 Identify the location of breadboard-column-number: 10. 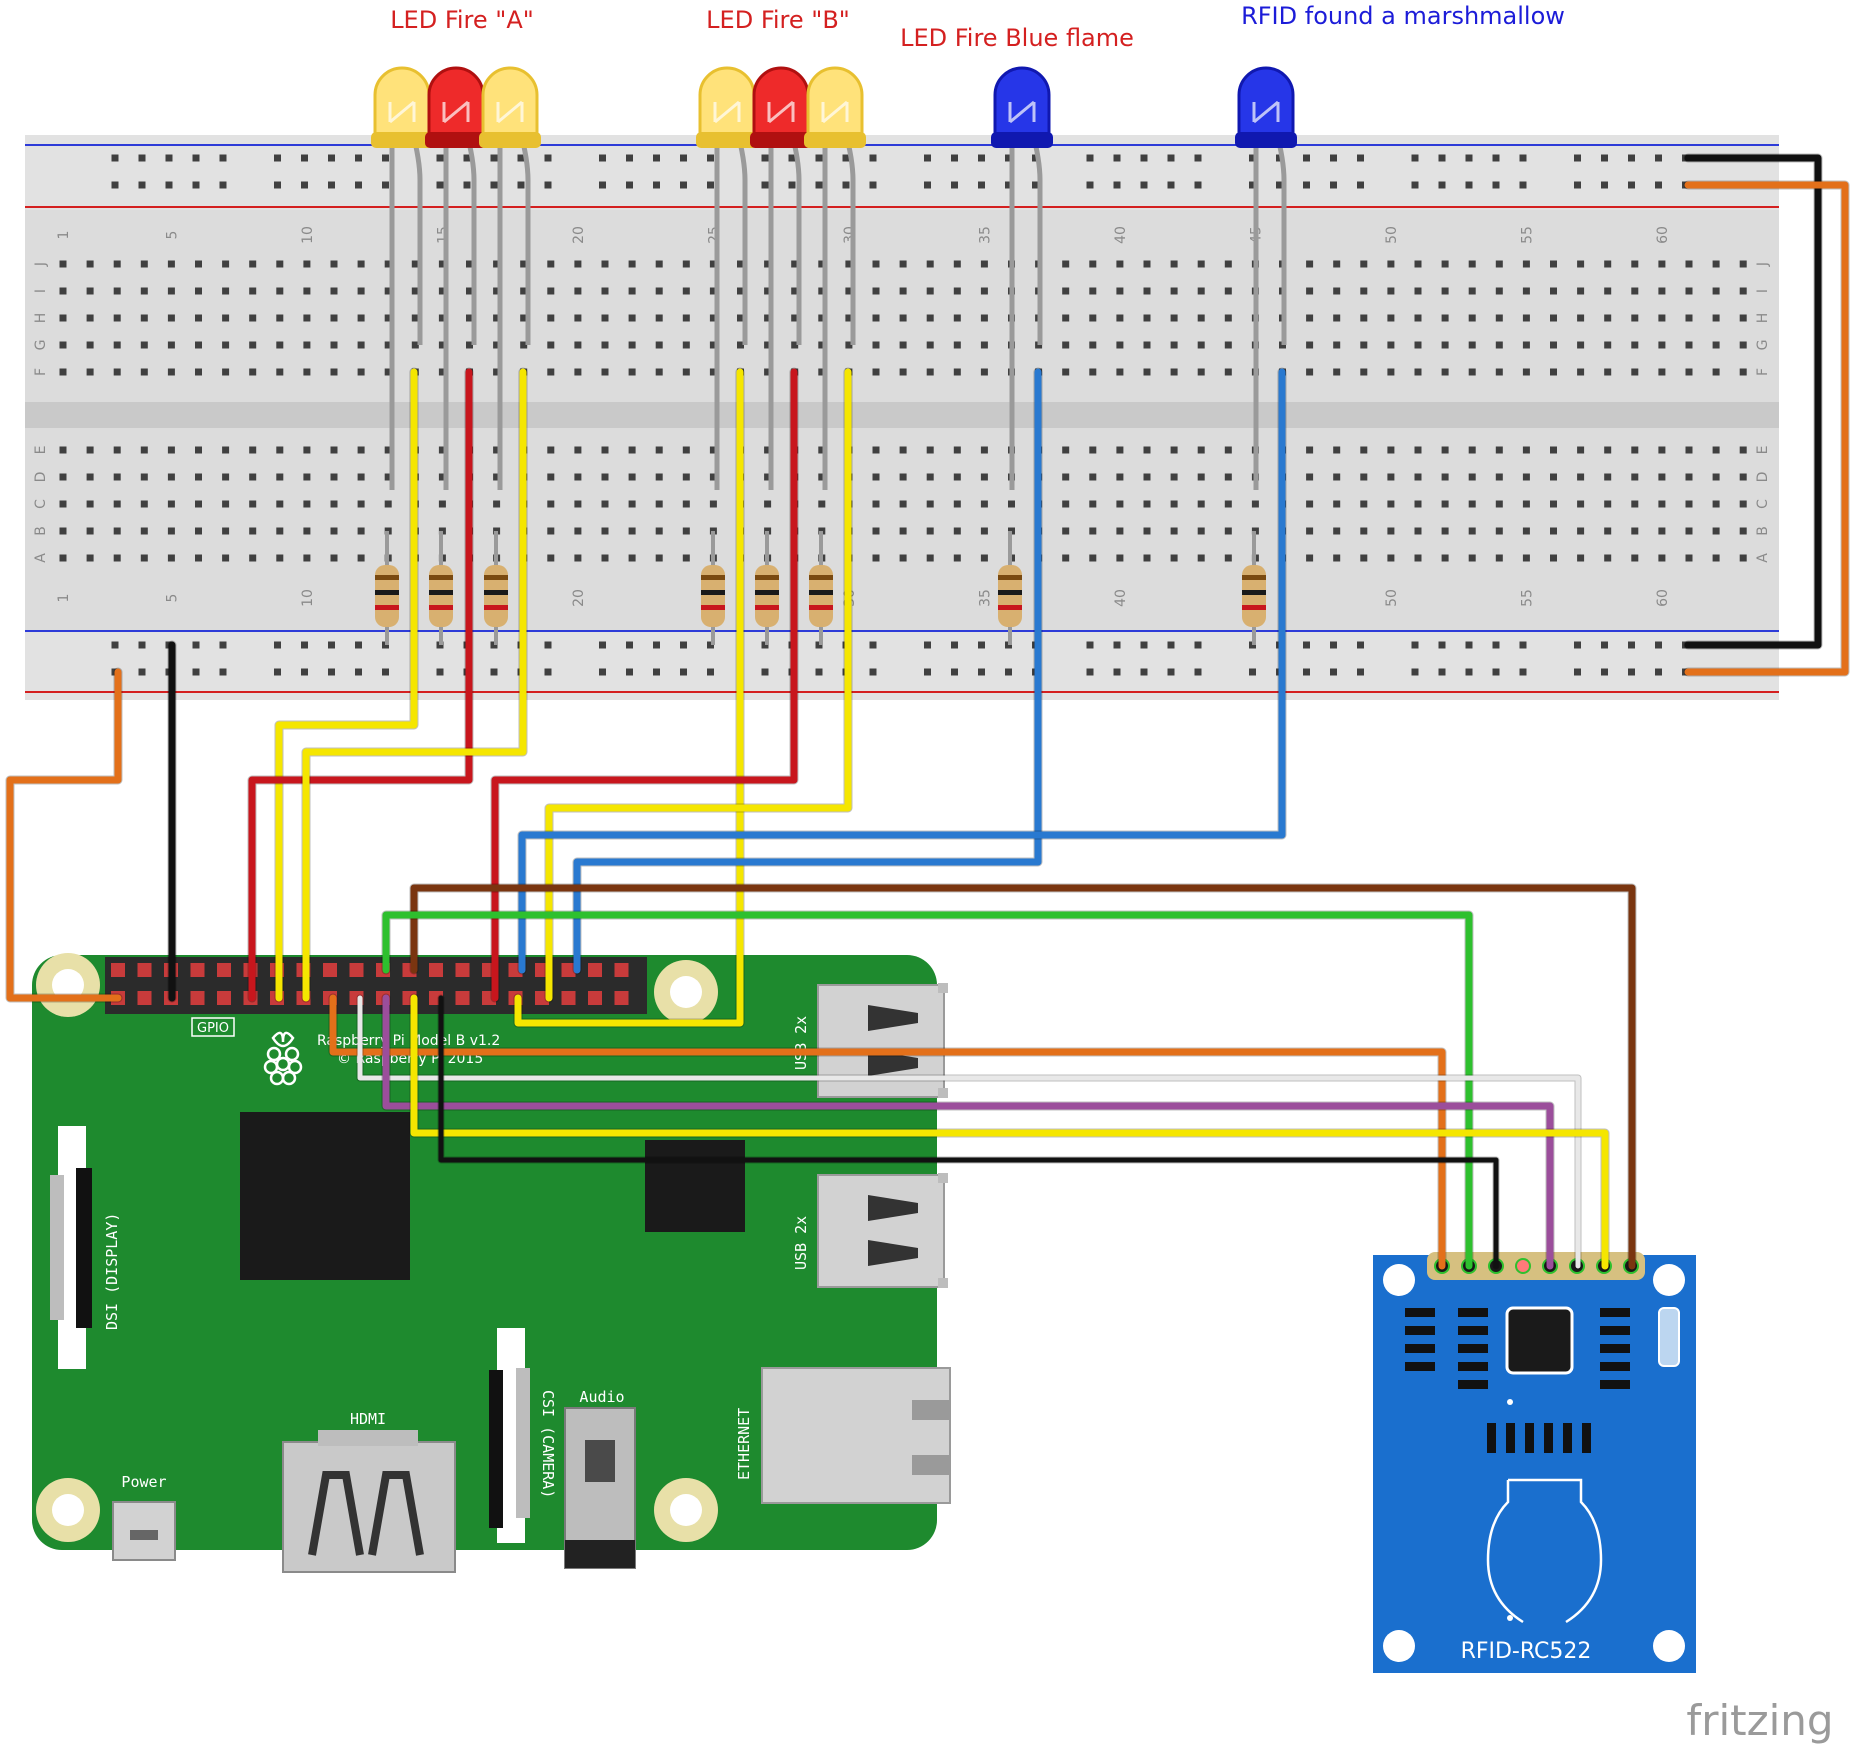
(308, 598).